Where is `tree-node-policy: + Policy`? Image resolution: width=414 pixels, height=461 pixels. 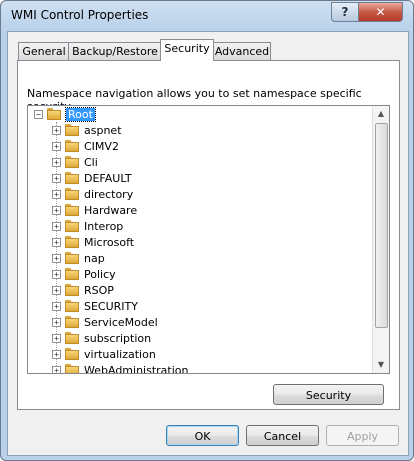 tree-node-policy: + Policy is located at coordinates (84, 274).